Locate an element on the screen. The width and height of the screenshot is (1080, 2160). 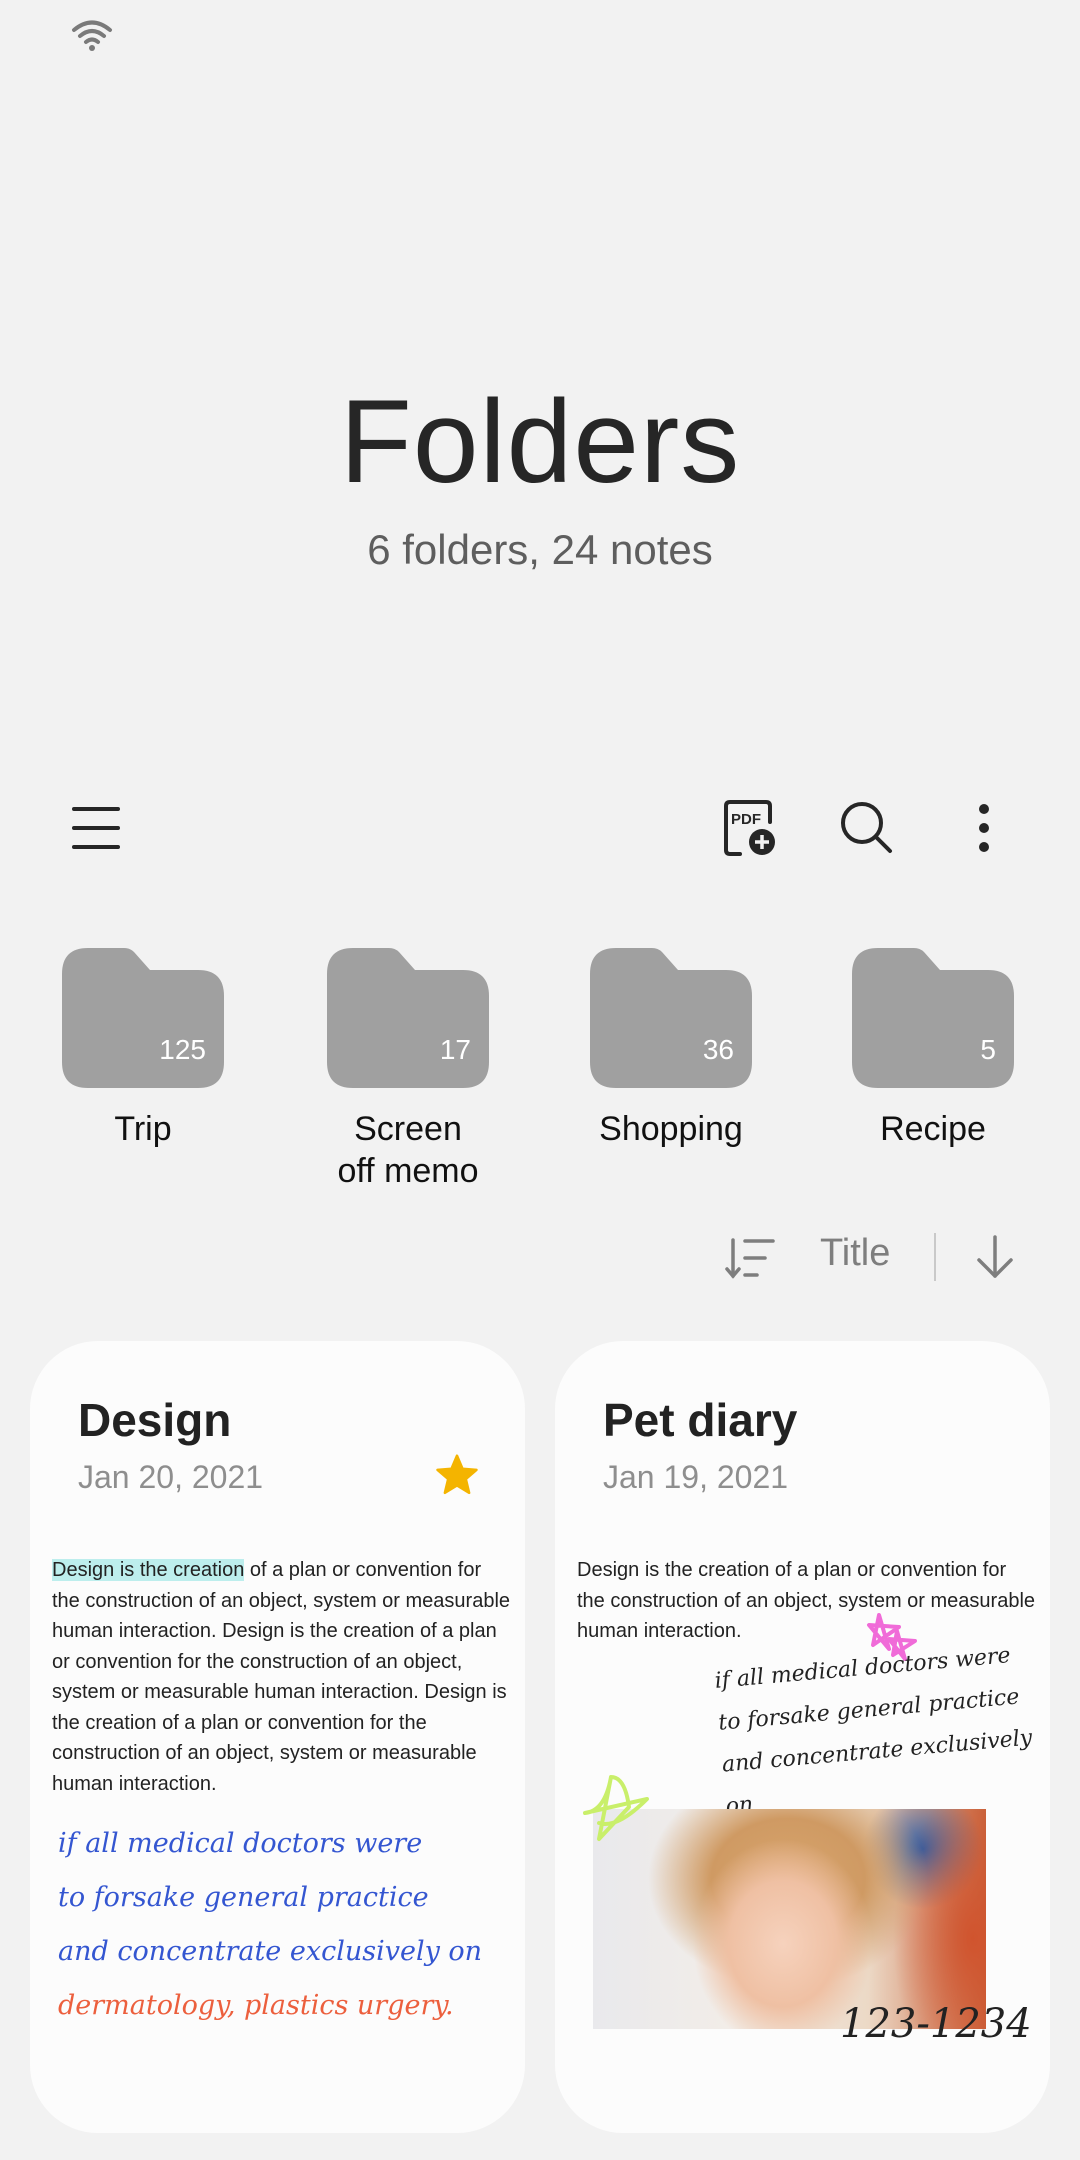
more-options-icon is located at coordinates (984, 828).